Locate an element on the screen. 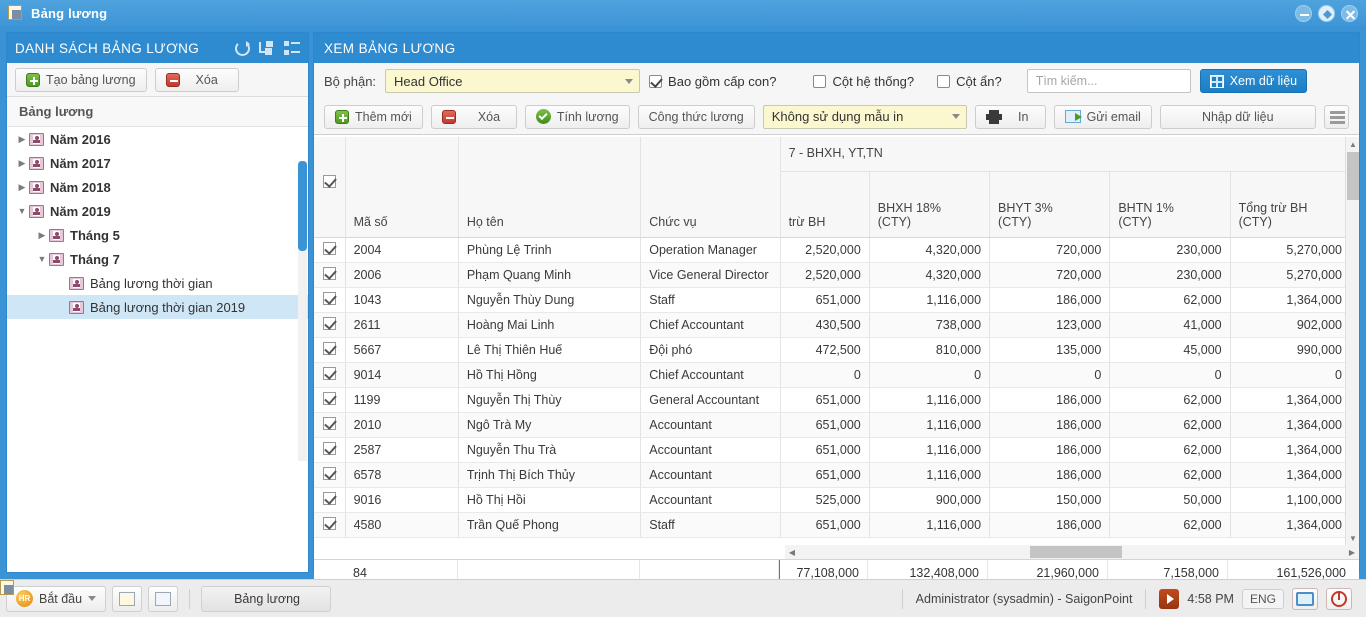 Image resolution: width=1366 pixels, height=617 pixels. tree-node: ▶ Tháng 5 is located at coordinates (157, 235).